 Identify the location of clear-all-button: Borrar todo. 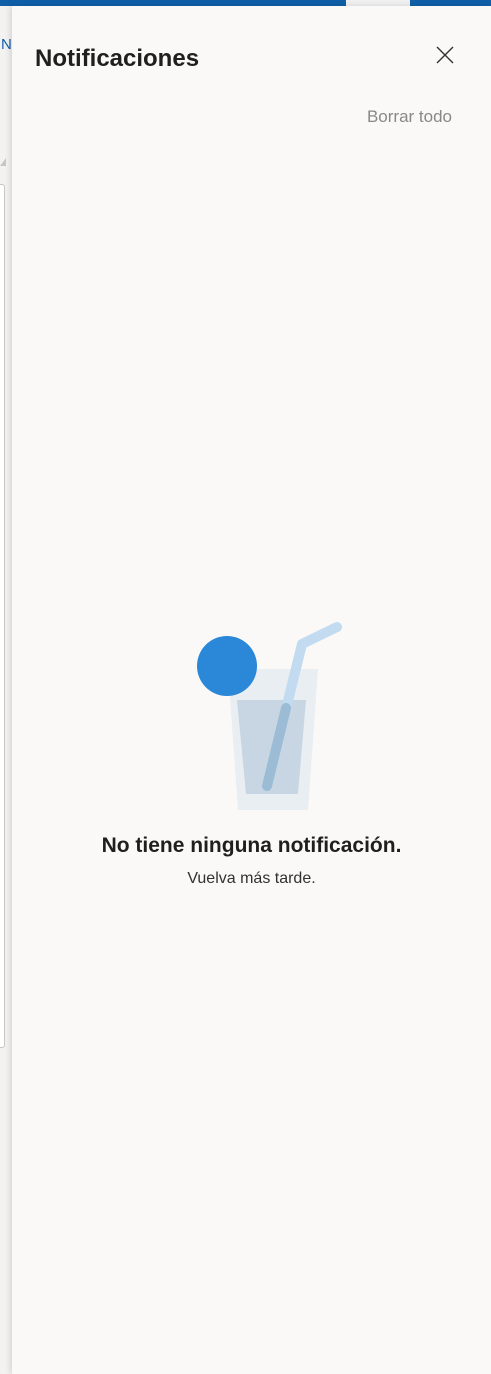
(409, 117).